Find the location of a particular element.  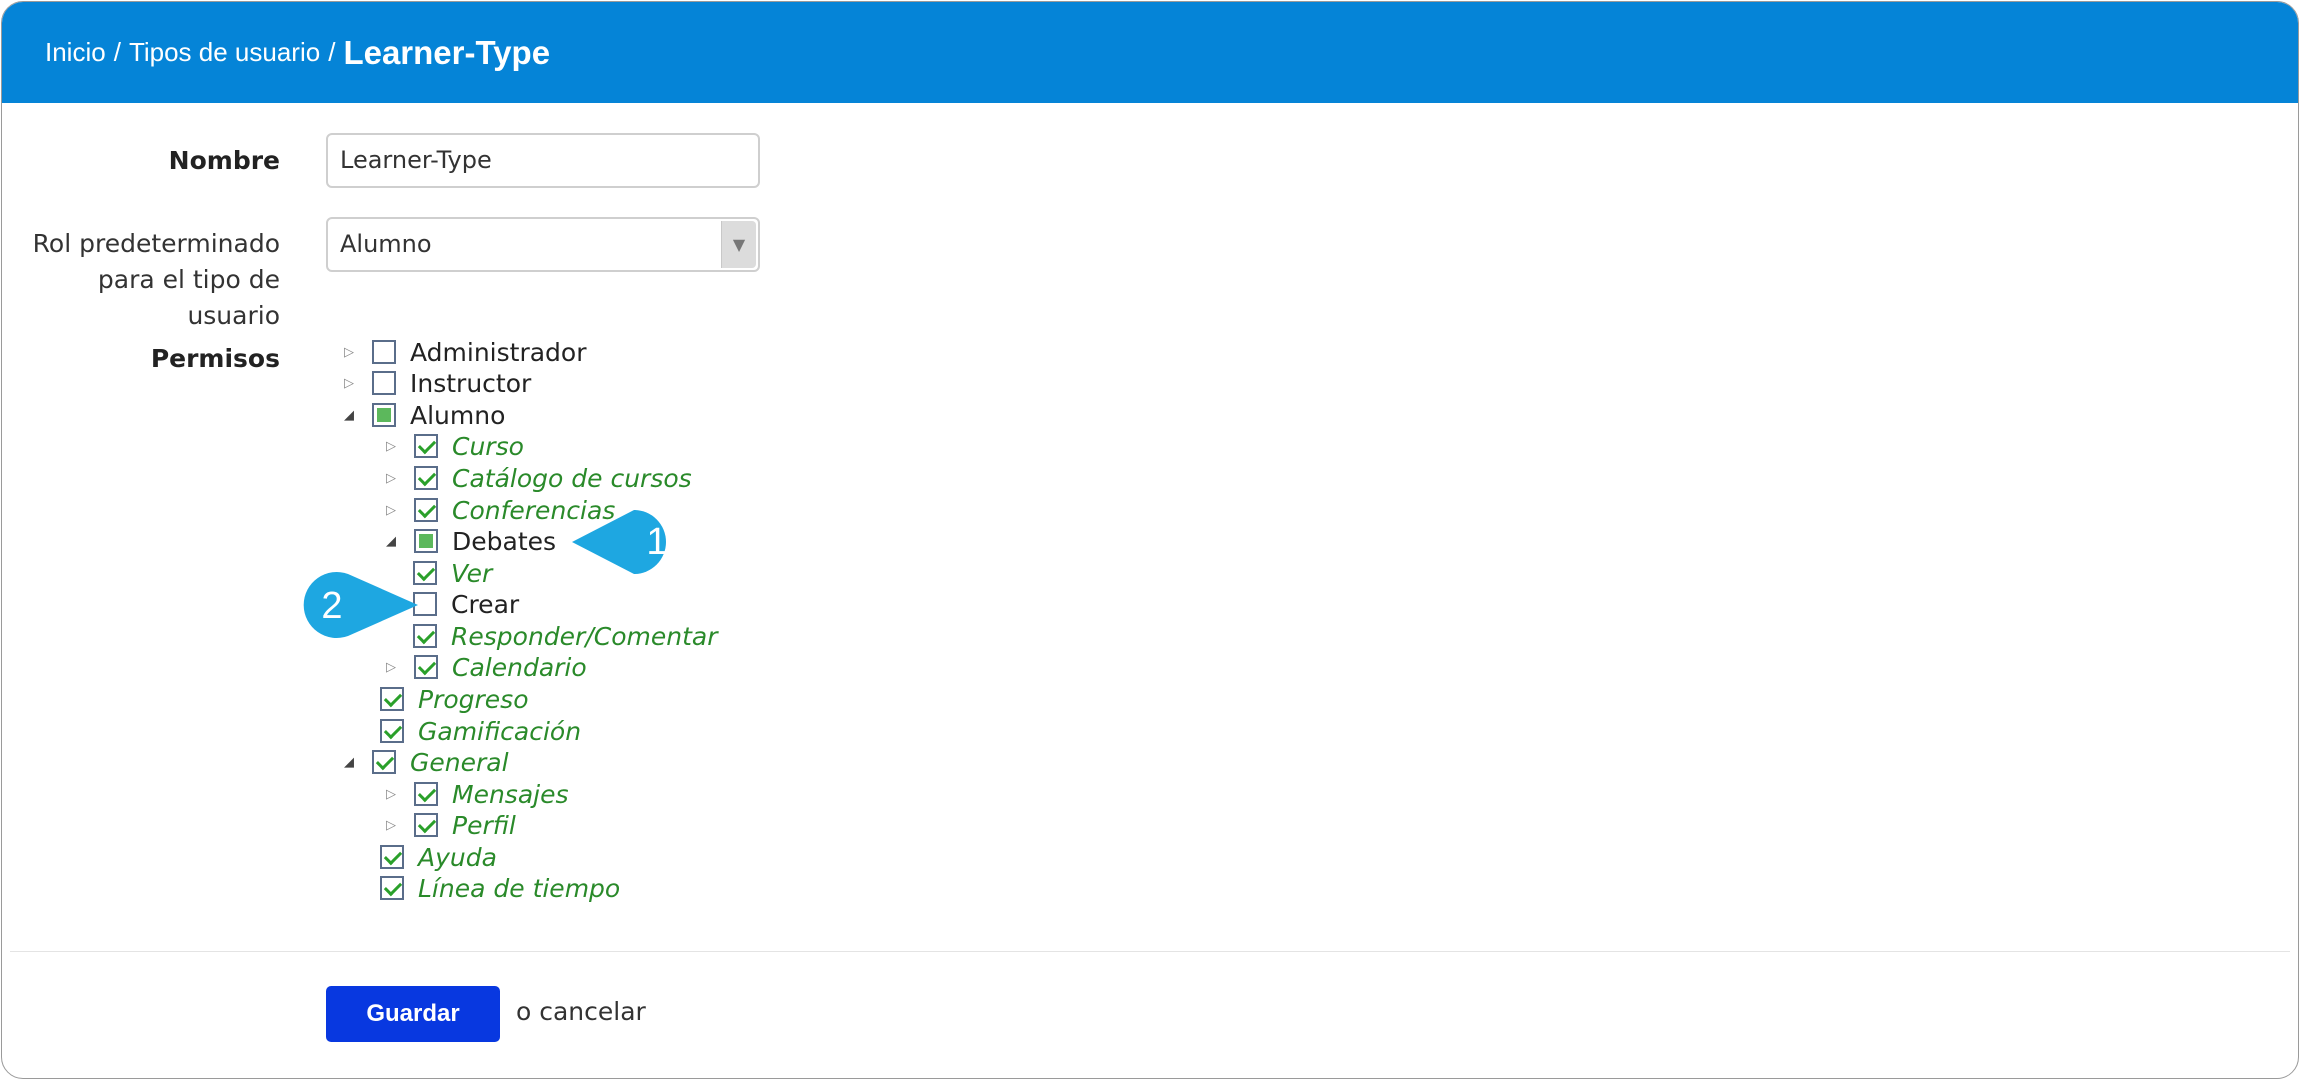

name-label: Nombre is located at coordinates (224, 160).